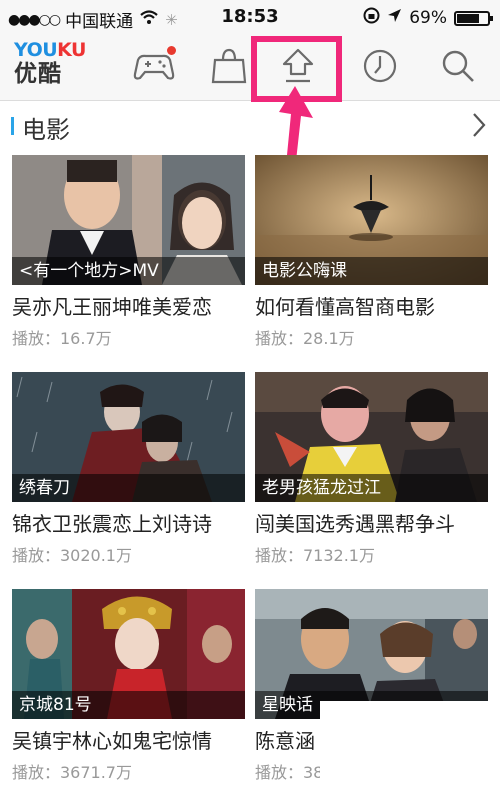 The height and width of the screenshot is (789, 500). I want to click on rotation-lock-icon, so click(371, 18).